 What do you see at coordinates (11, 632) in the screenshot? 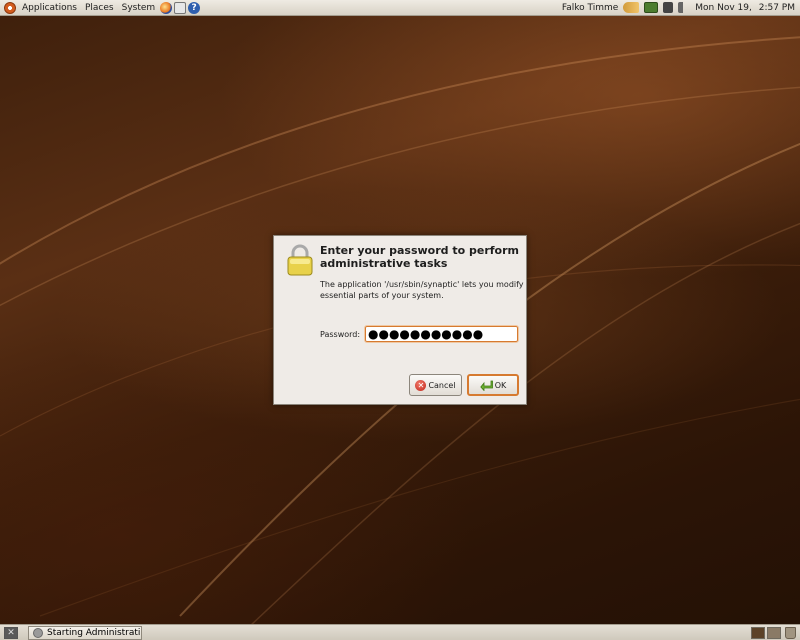
I see `show-desktop-icon: ✕` at bounding box center [11, 632].